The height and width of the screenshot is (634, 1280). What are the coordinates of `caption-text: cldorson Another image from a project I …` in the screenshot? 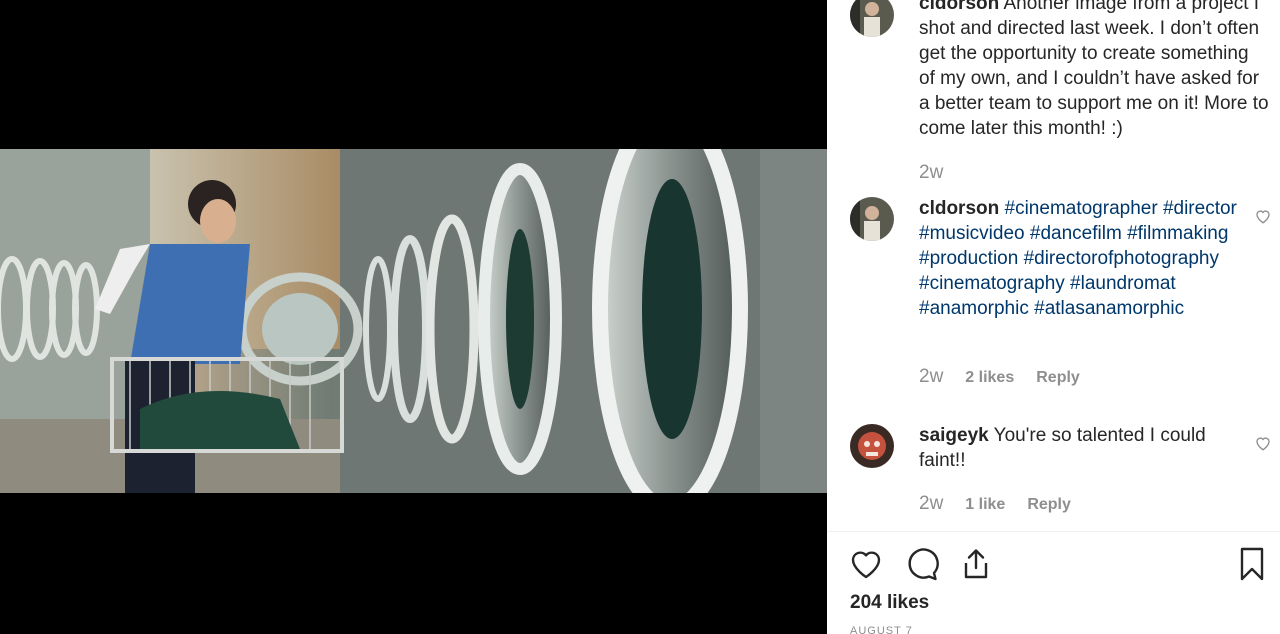 It's located at (1094, 70).